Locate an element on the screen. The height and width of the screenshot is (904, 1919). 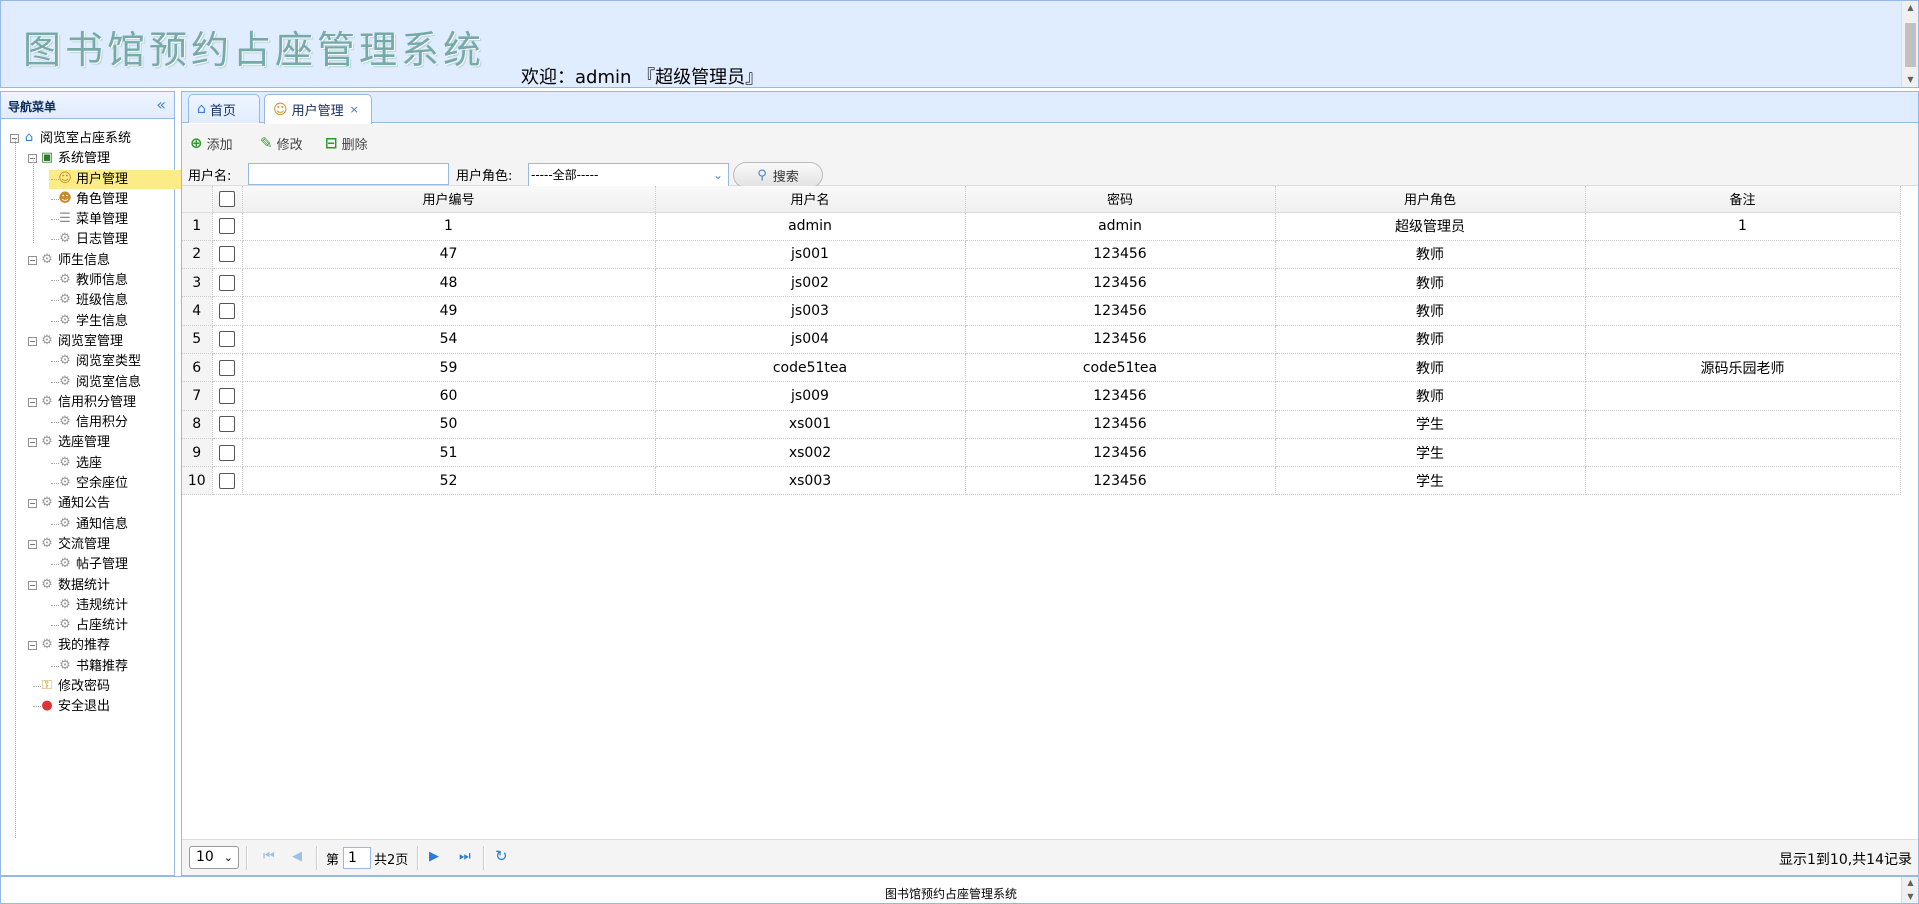
nav-item: ⚙ 违规统计 is located at coordinates (87, 605).